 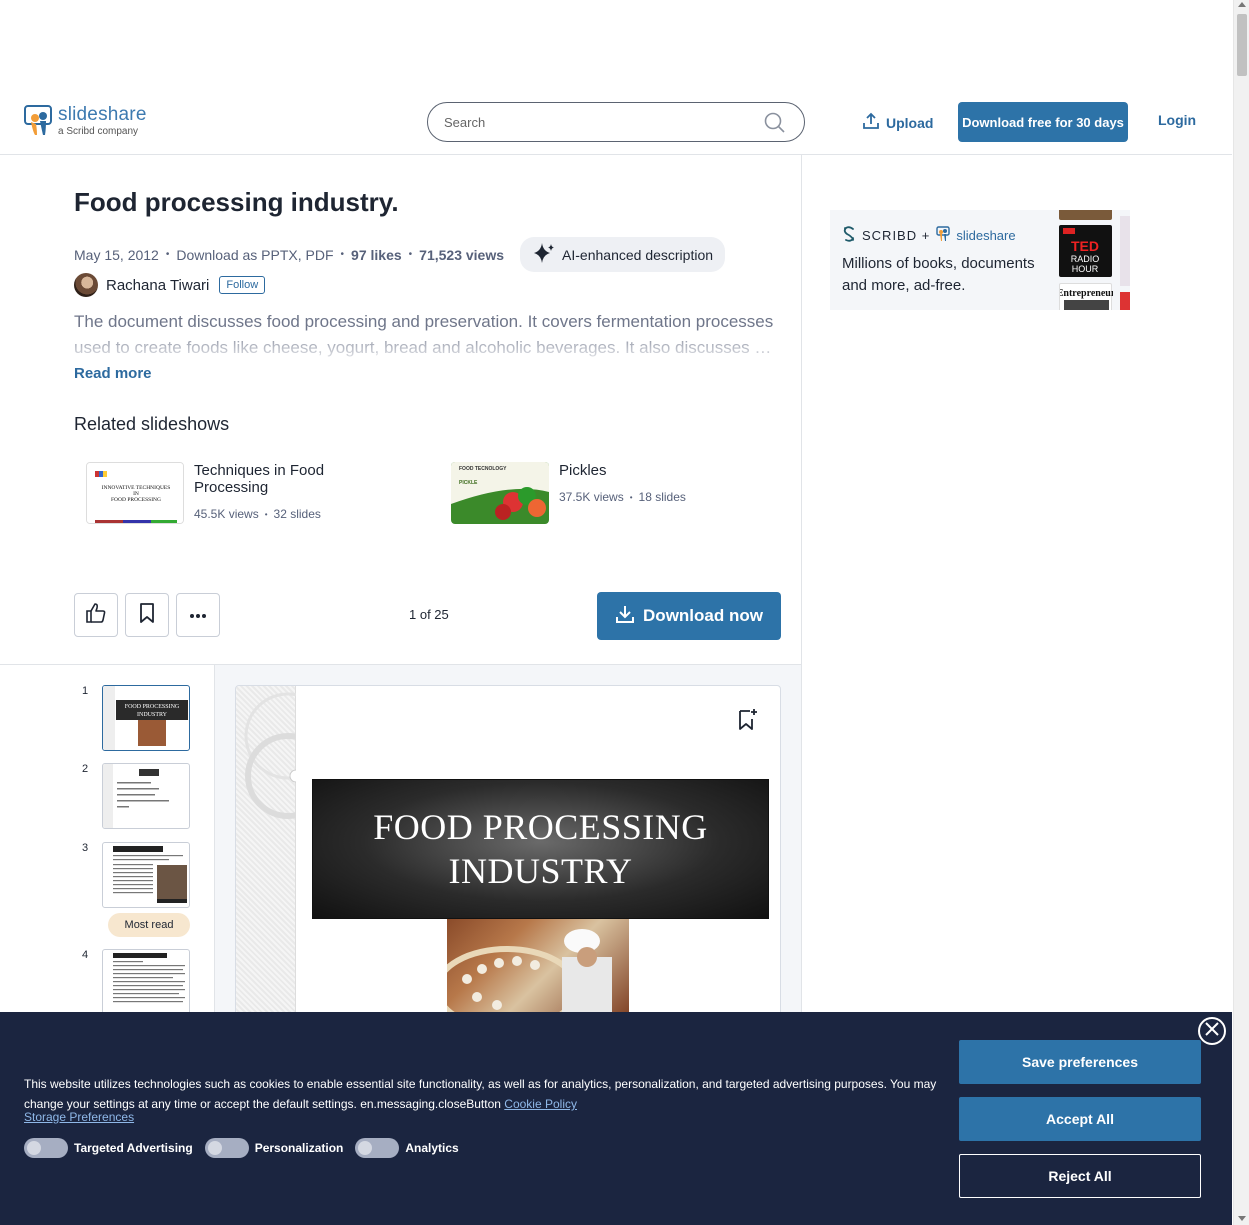 What do you see at coordinates (102, 114) in the screenshot?
I see `logo-brand-text: slideshare` at bounding box center [102, 114].